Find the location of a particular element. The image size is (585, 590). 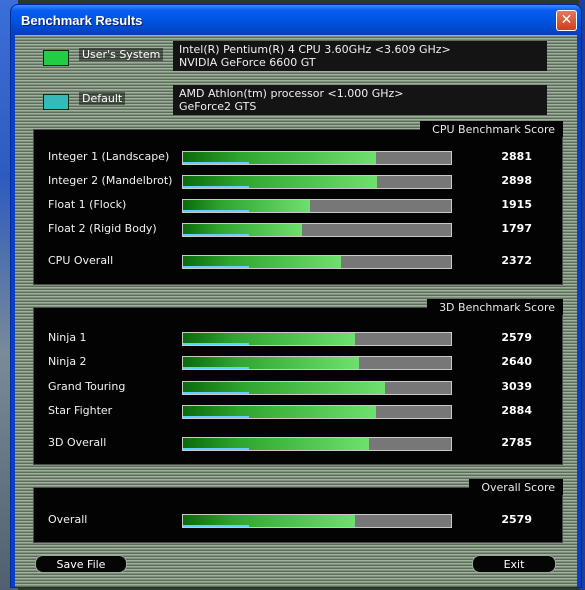

score-row: Float 2 (Rigid Body) 1797 is located at coordinates (298, 231).